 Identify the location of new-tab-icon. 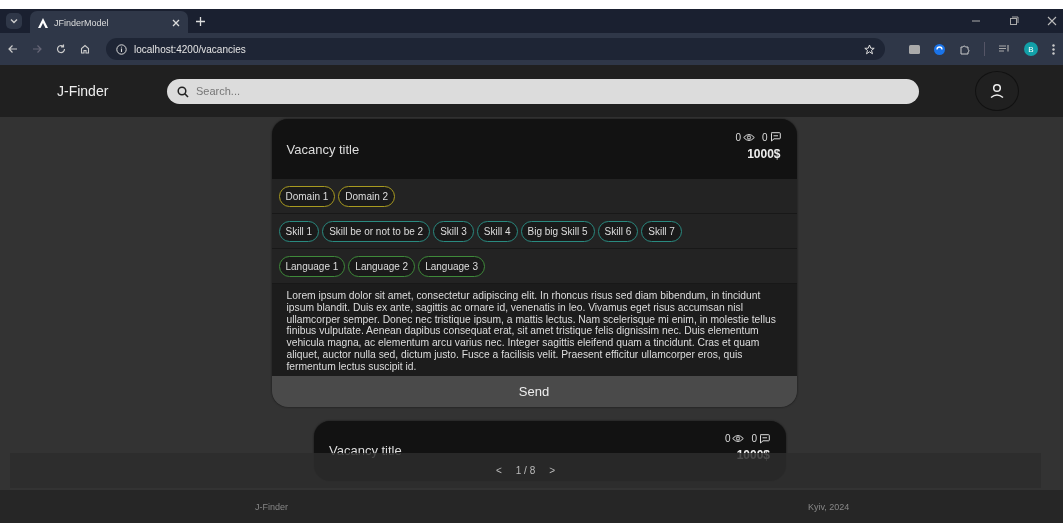
(200, 21).